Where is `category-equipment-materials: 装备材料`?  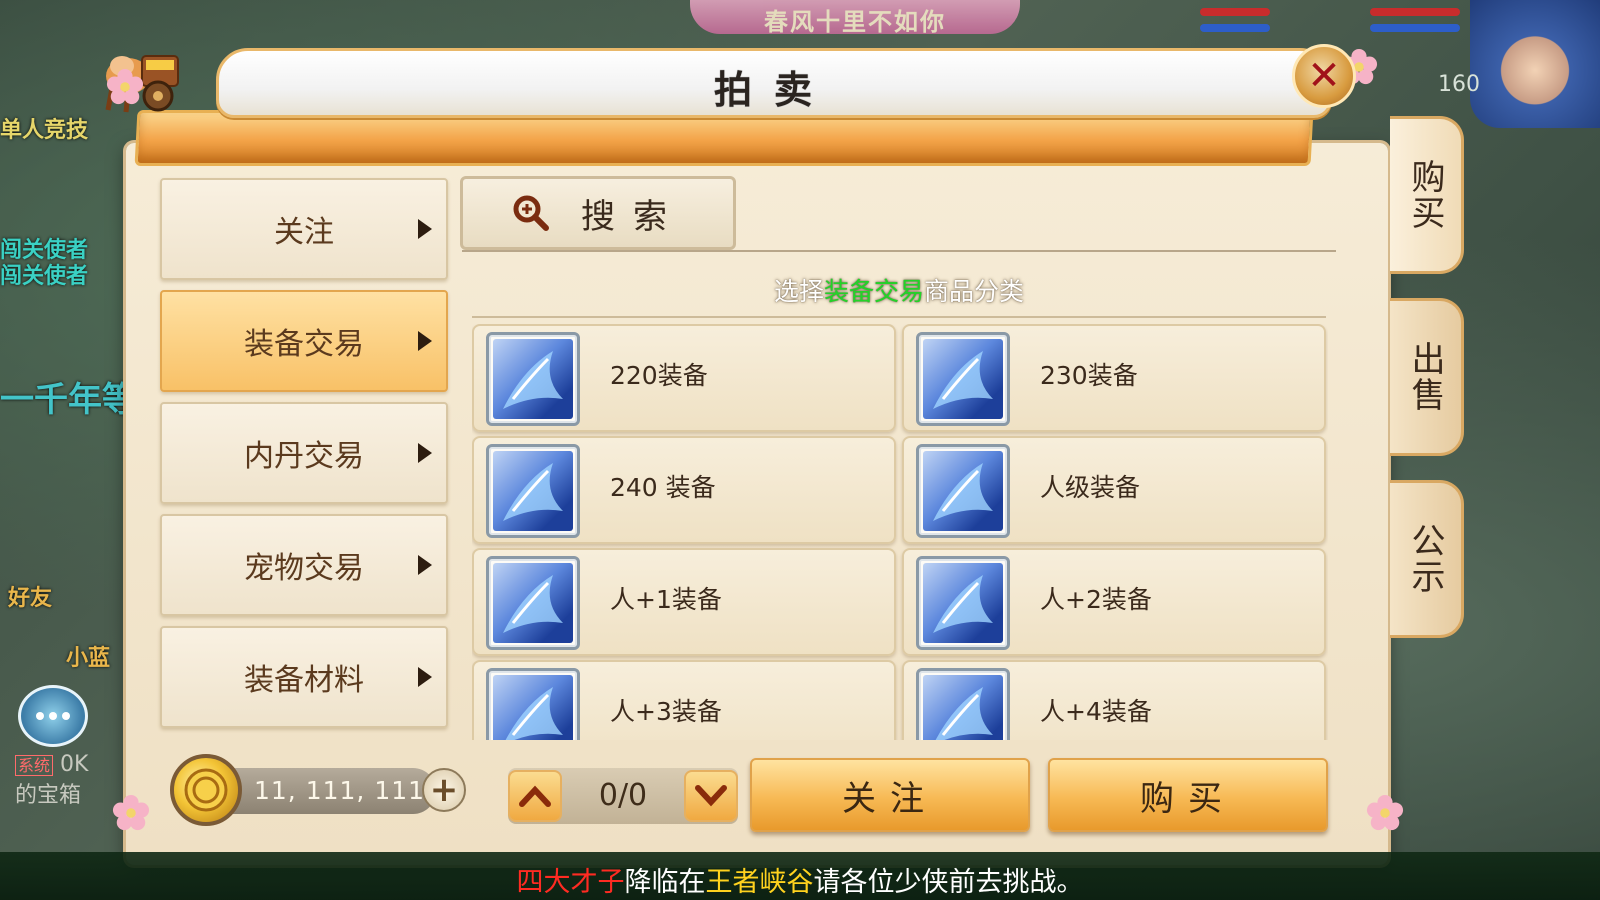 category-equipment-materials: 装备材料 is located at coordinates (304, 677).